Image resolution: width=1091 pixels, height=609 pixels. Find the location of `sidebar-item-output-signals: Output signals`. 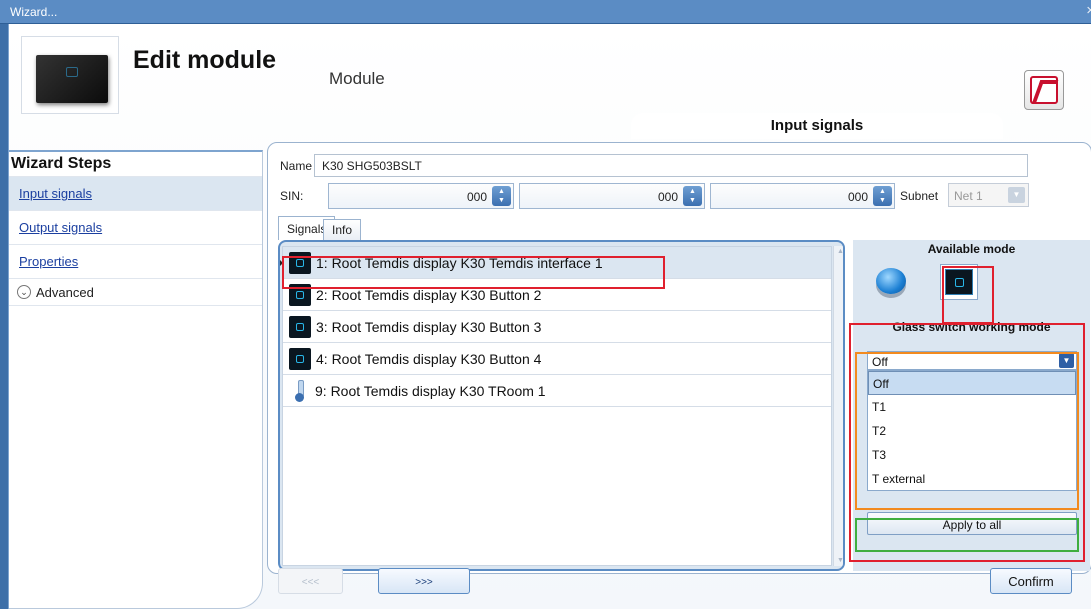

sidebar-item-output-signals: Output signals is located at coordinates (135, 227).